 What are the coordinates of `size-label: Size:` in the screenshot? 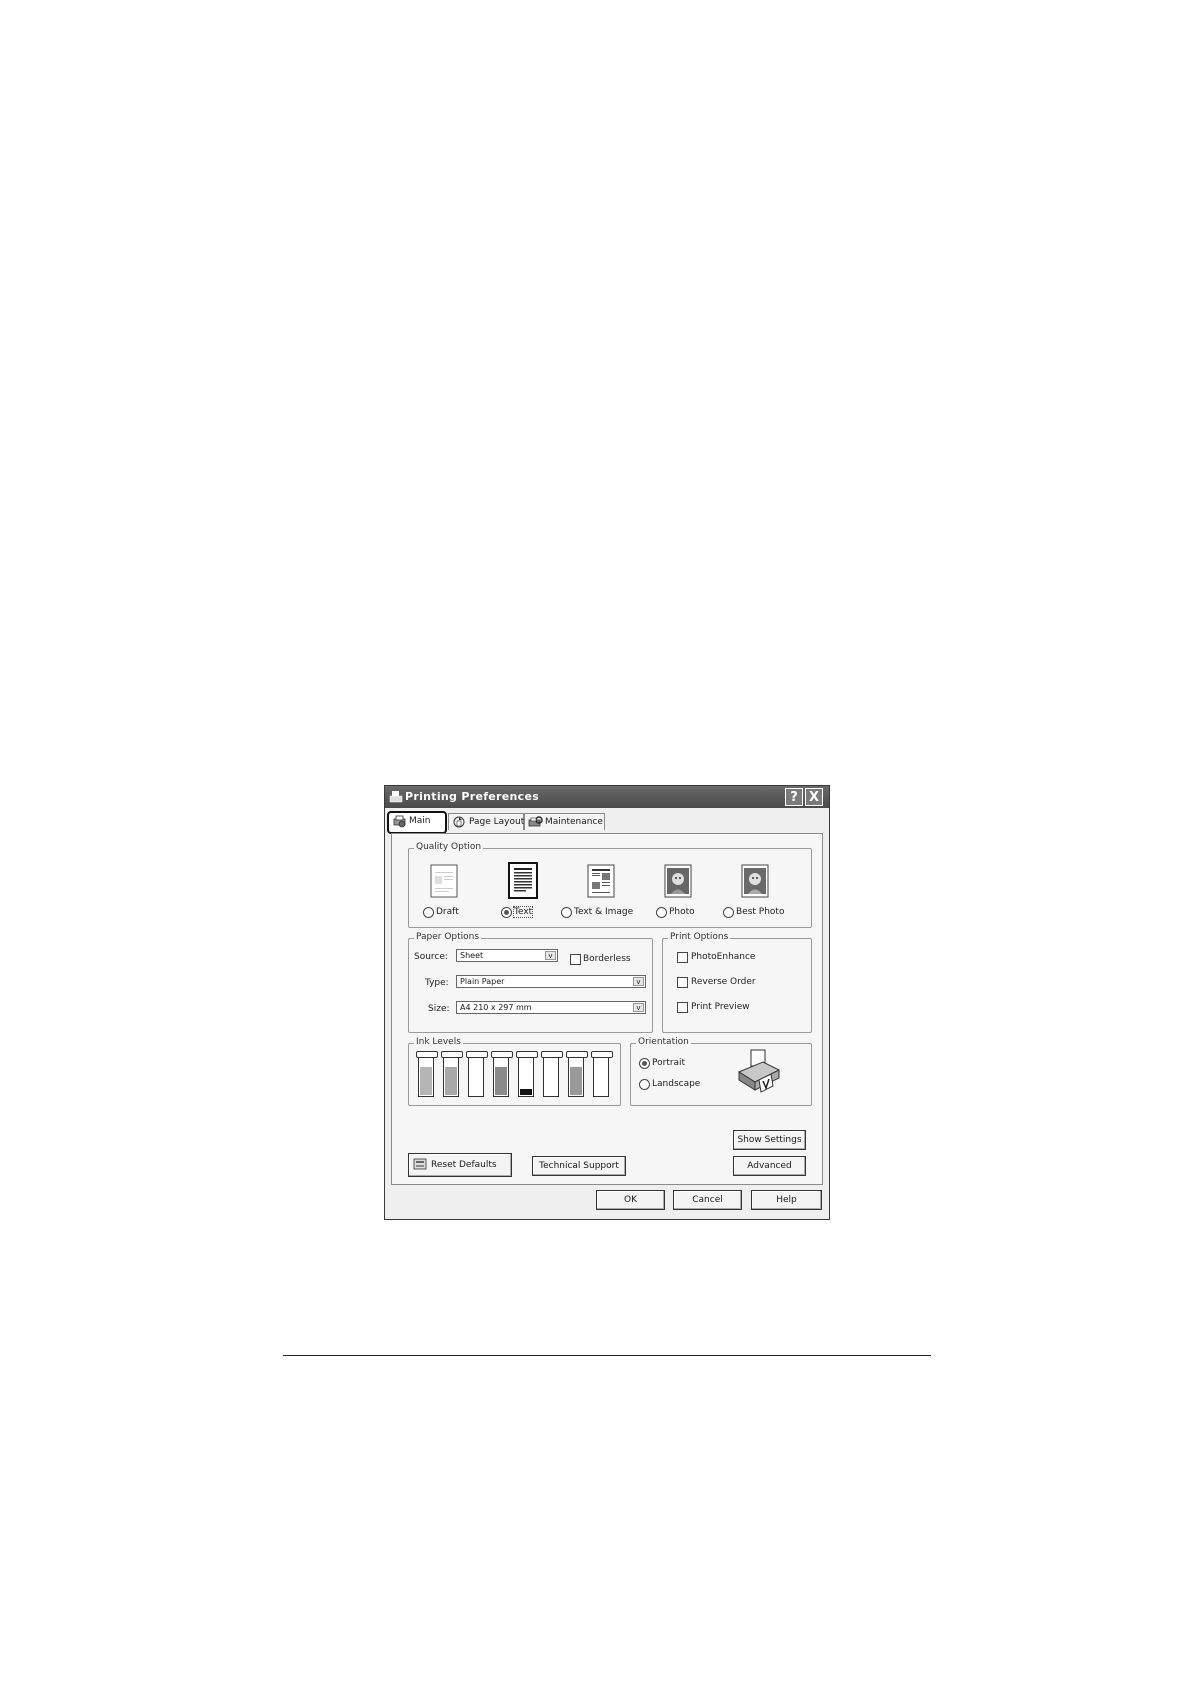 It's located at (439, 1009).